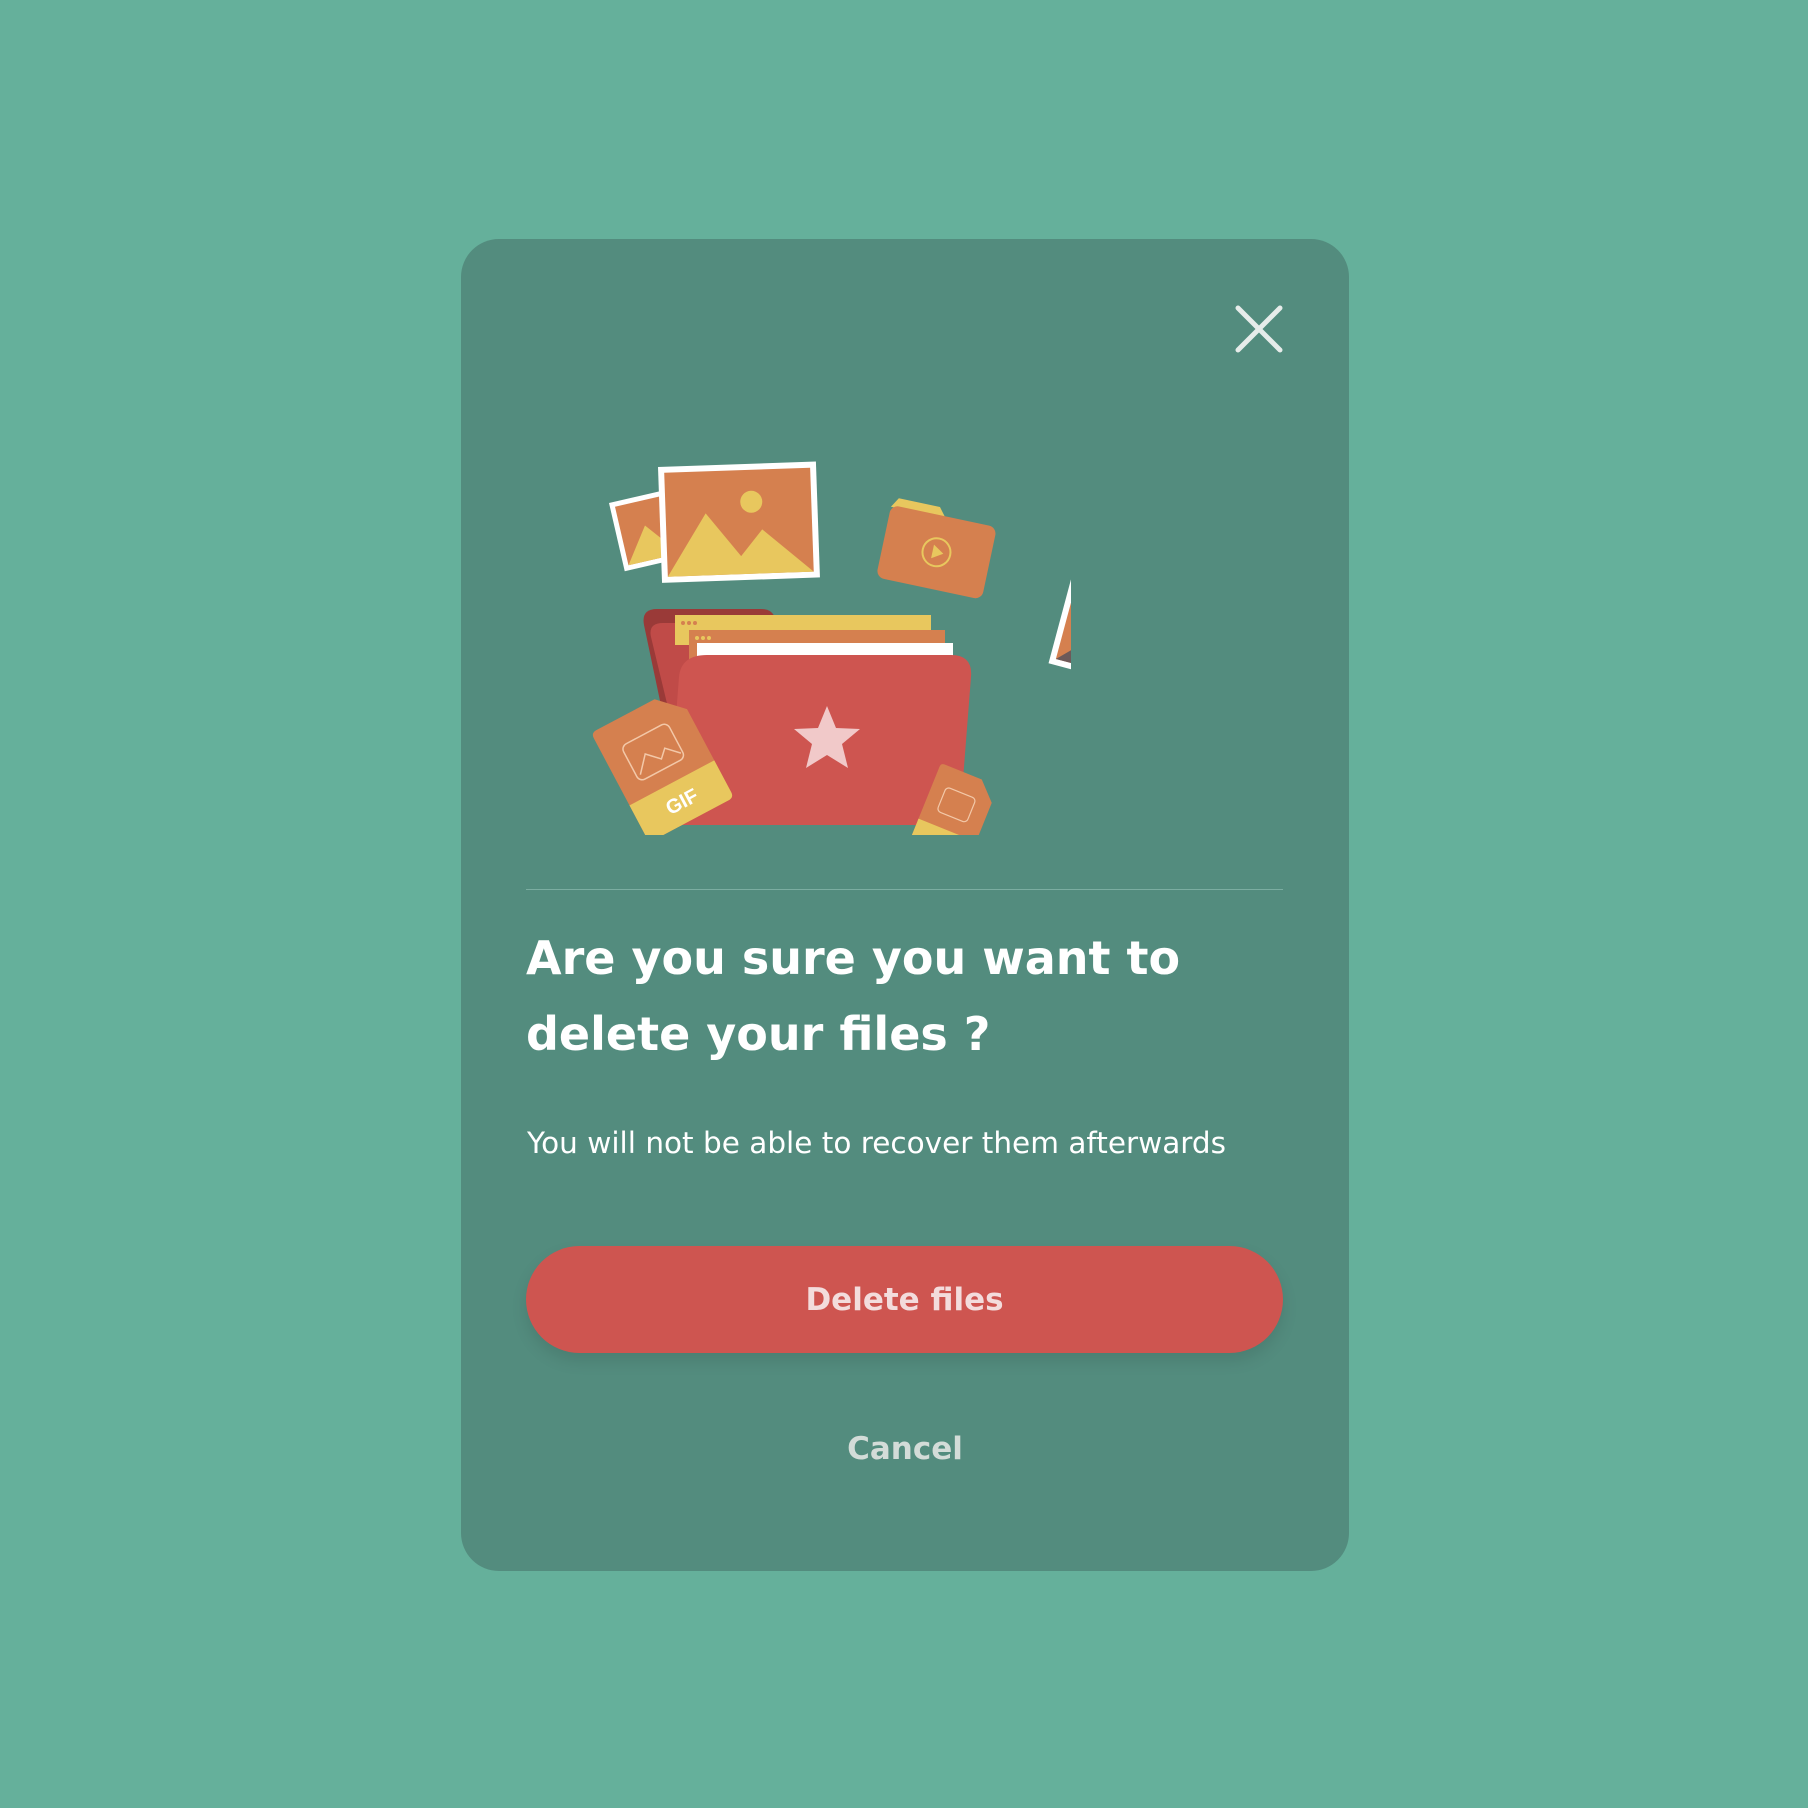 The image size is (1808, 1808). What do you see at coordinates (739, 522) in the screenshot?
I see `photo-large-icon` at bounding box center [739, 522].